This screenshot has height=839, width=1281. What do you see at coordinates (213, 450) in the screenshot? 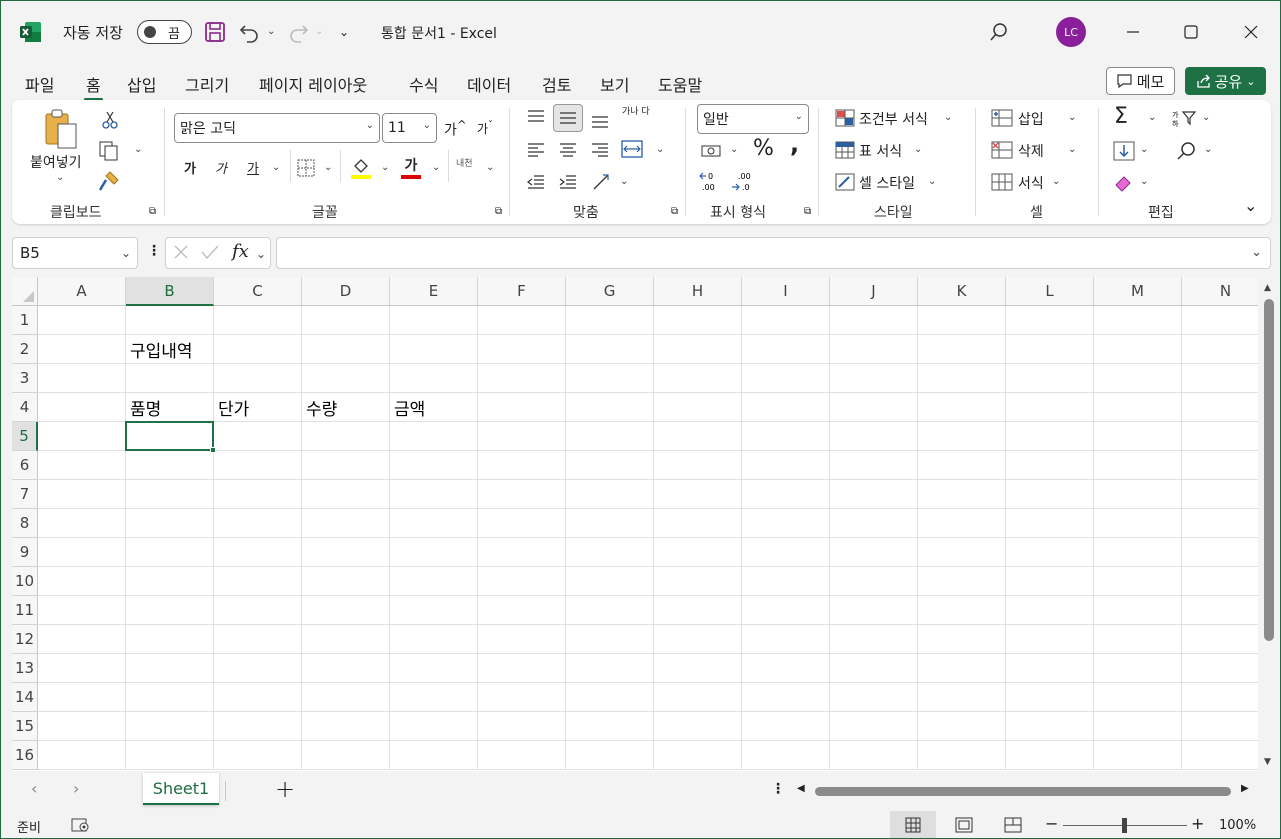
I see `fill-handle` at bounding box center [213, 450].